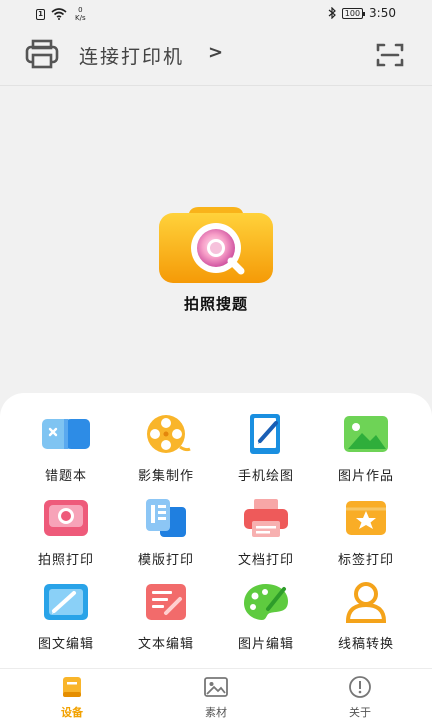 The width and height of the screenshot is (432, 720). What do you see at coordinates (216, 245) in the screenshot?
I see `camera-search-icon` at bounding box center [216, 245].